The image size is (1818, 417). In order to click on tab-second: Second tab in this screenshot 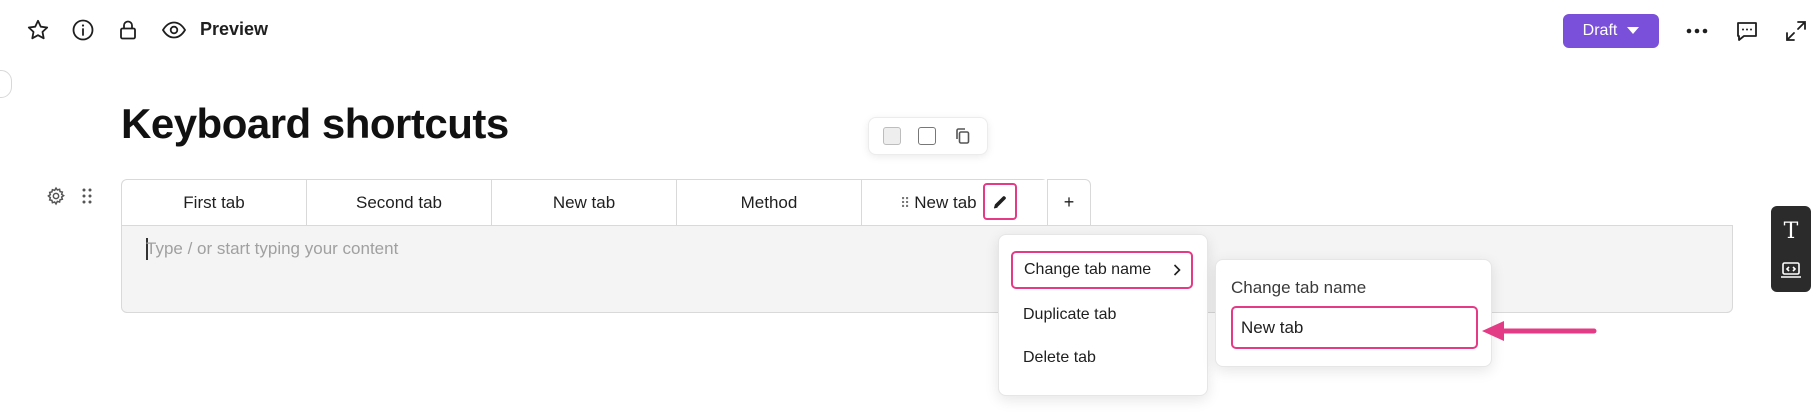, I will do `click(399, 203)`.